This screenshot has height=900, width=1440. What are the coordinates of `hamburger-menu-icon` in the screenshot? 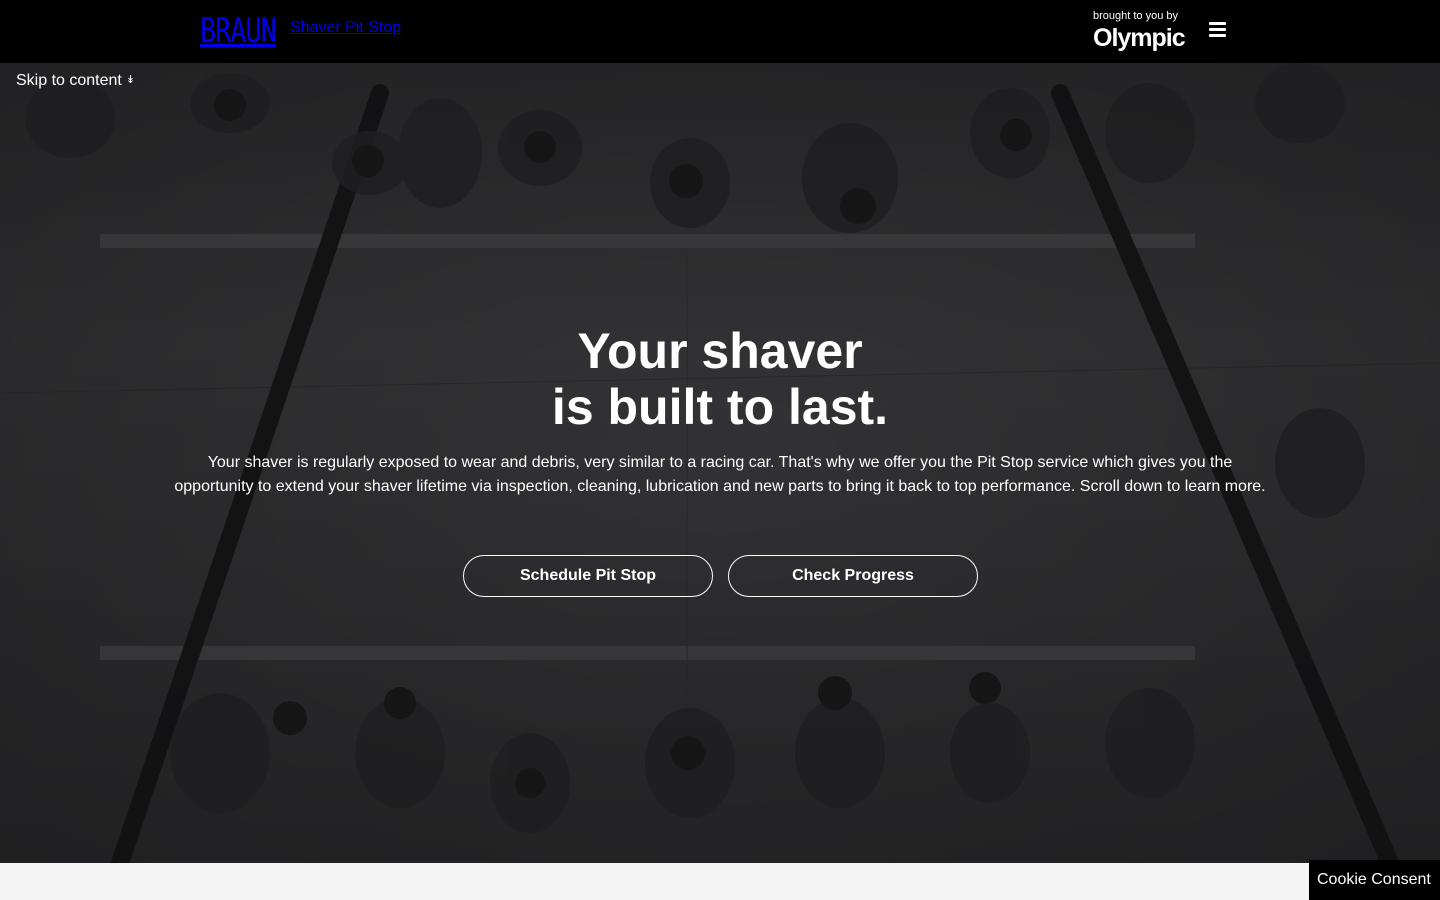 It's located at (1218, 30).